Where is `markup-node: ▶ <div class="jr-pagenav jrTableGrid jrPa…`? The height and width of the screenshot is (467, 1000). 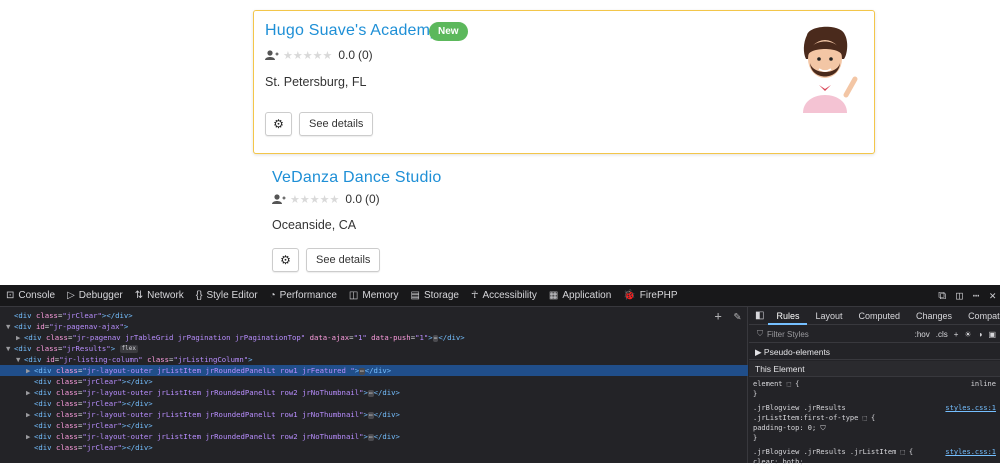
markup-node: ▶ <div class="jr-pagenav jrTableGrid jrPa… is located at coordinates (374, 337).